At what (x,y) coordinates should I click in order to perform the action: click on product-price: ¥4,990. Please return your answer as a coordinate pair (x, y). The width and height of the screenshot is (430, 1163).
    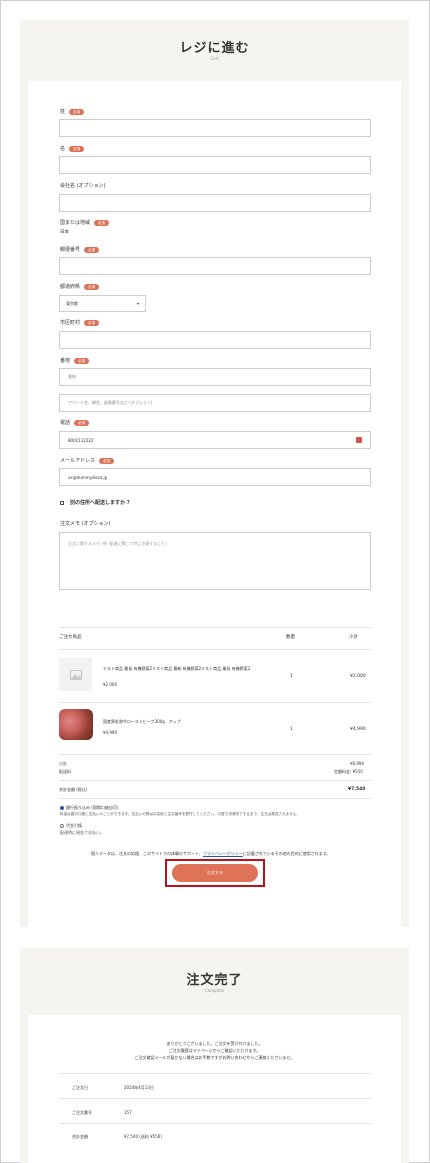
    Looking at the image, I should click on (110, 732).